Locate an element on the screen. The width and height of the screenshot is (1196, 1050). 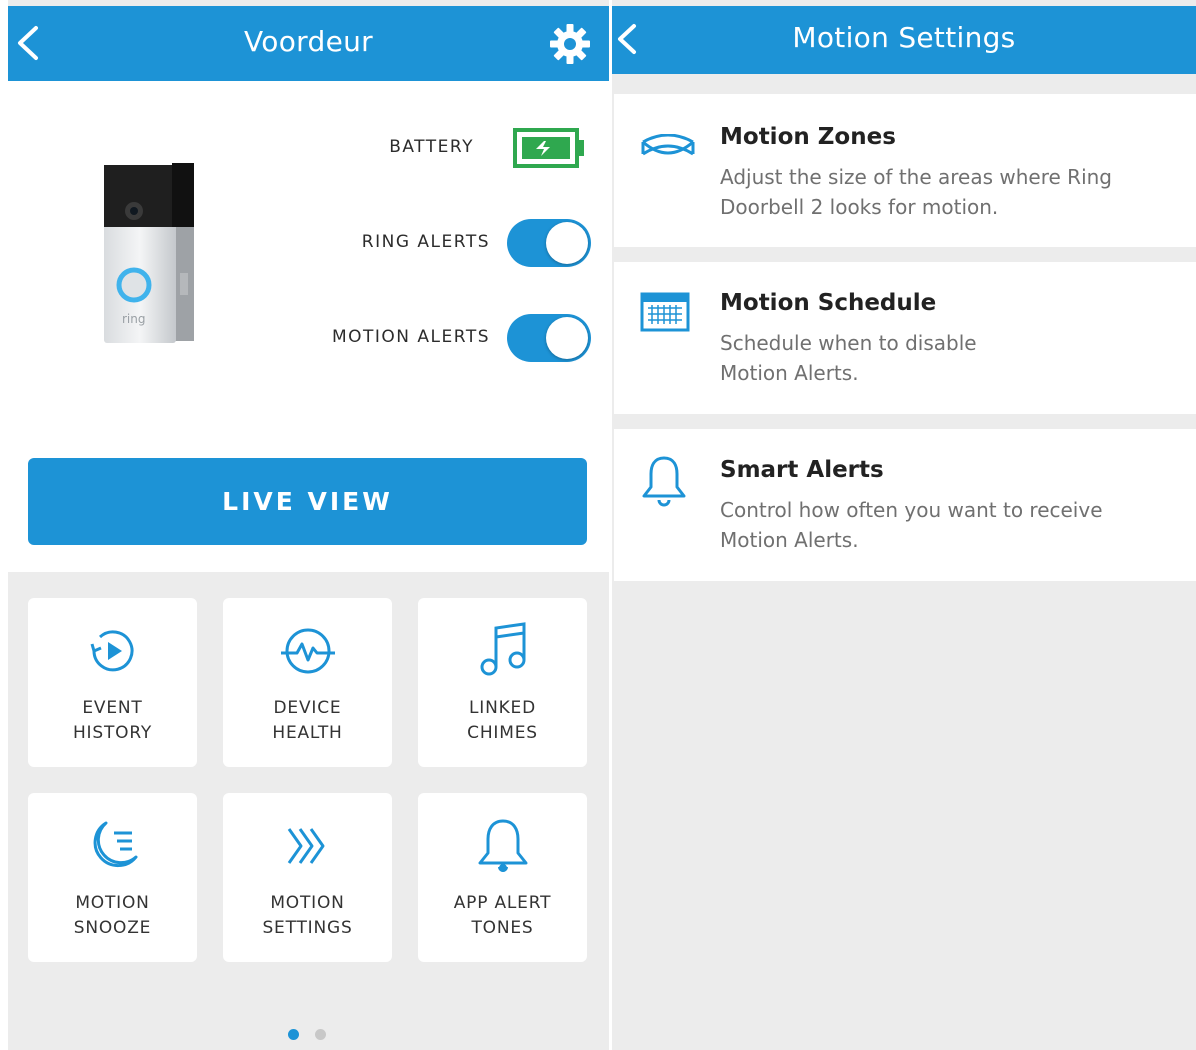
live-view-button: LIVE VIEW is located at coordinates (307, 501).